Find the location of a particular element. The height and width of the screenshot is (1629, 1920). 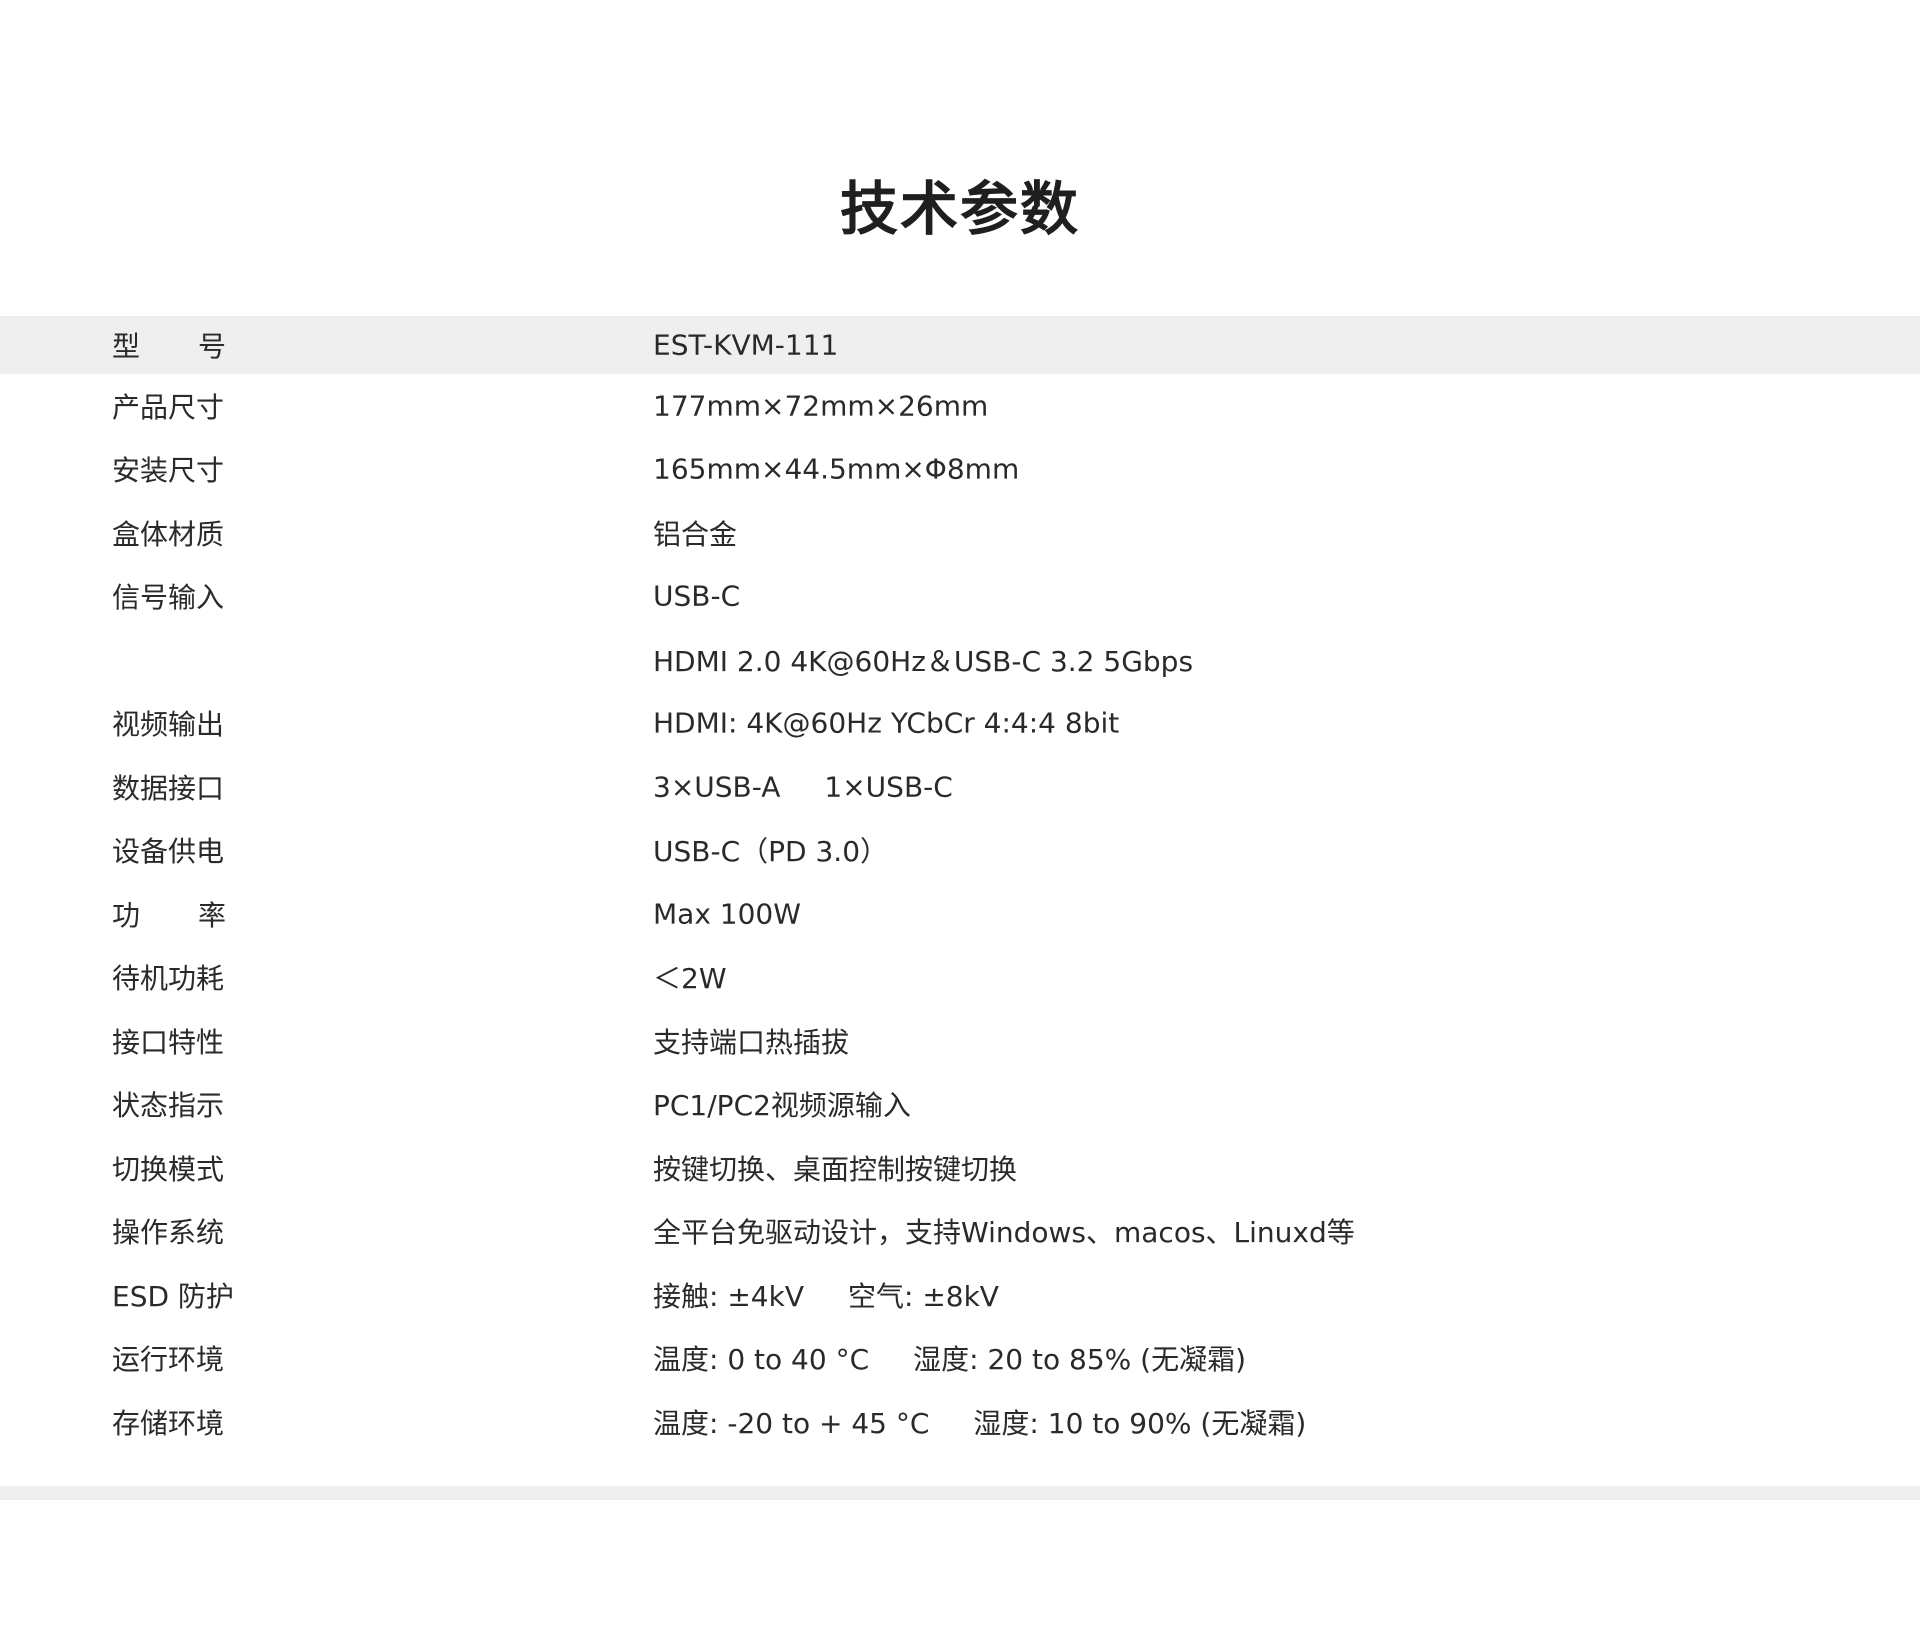

spec-value-part: 3×USB-A is located at coordinates (717, 787).